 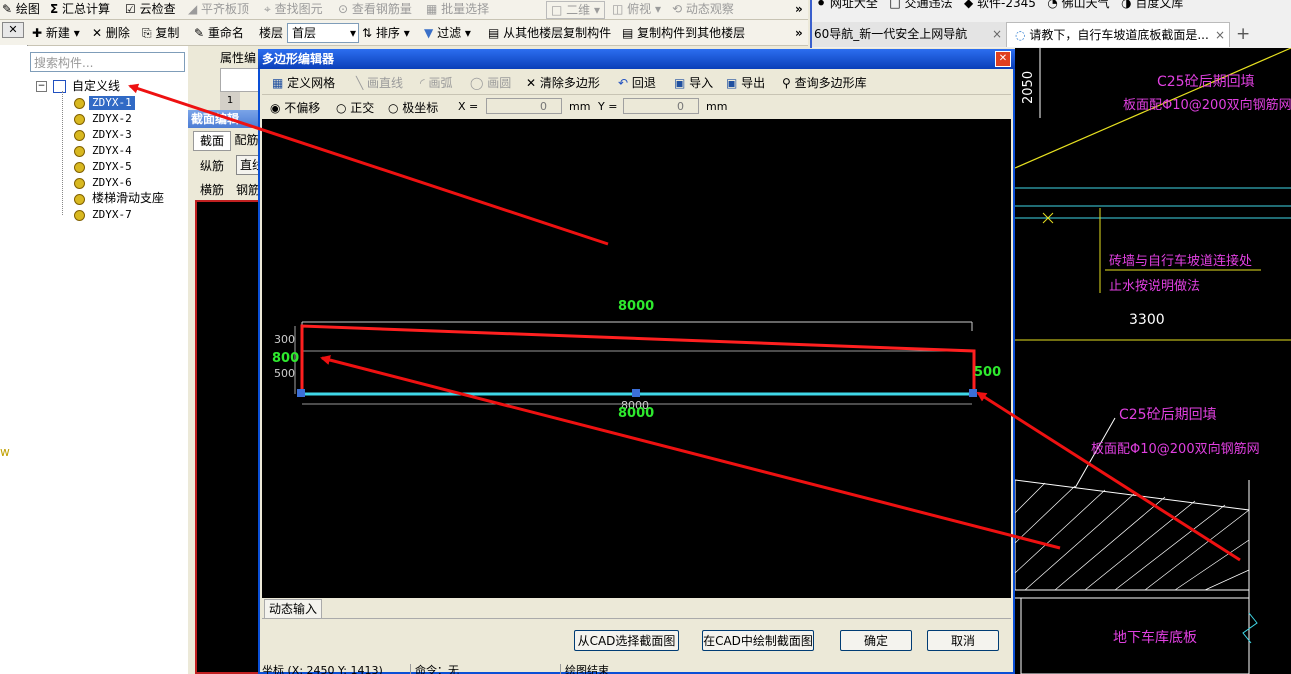 What do you see at coordinates (56, 33) in the screenshot?
I see `new-button: ✚ 新建 ▾` at bounding box center [56, 33].